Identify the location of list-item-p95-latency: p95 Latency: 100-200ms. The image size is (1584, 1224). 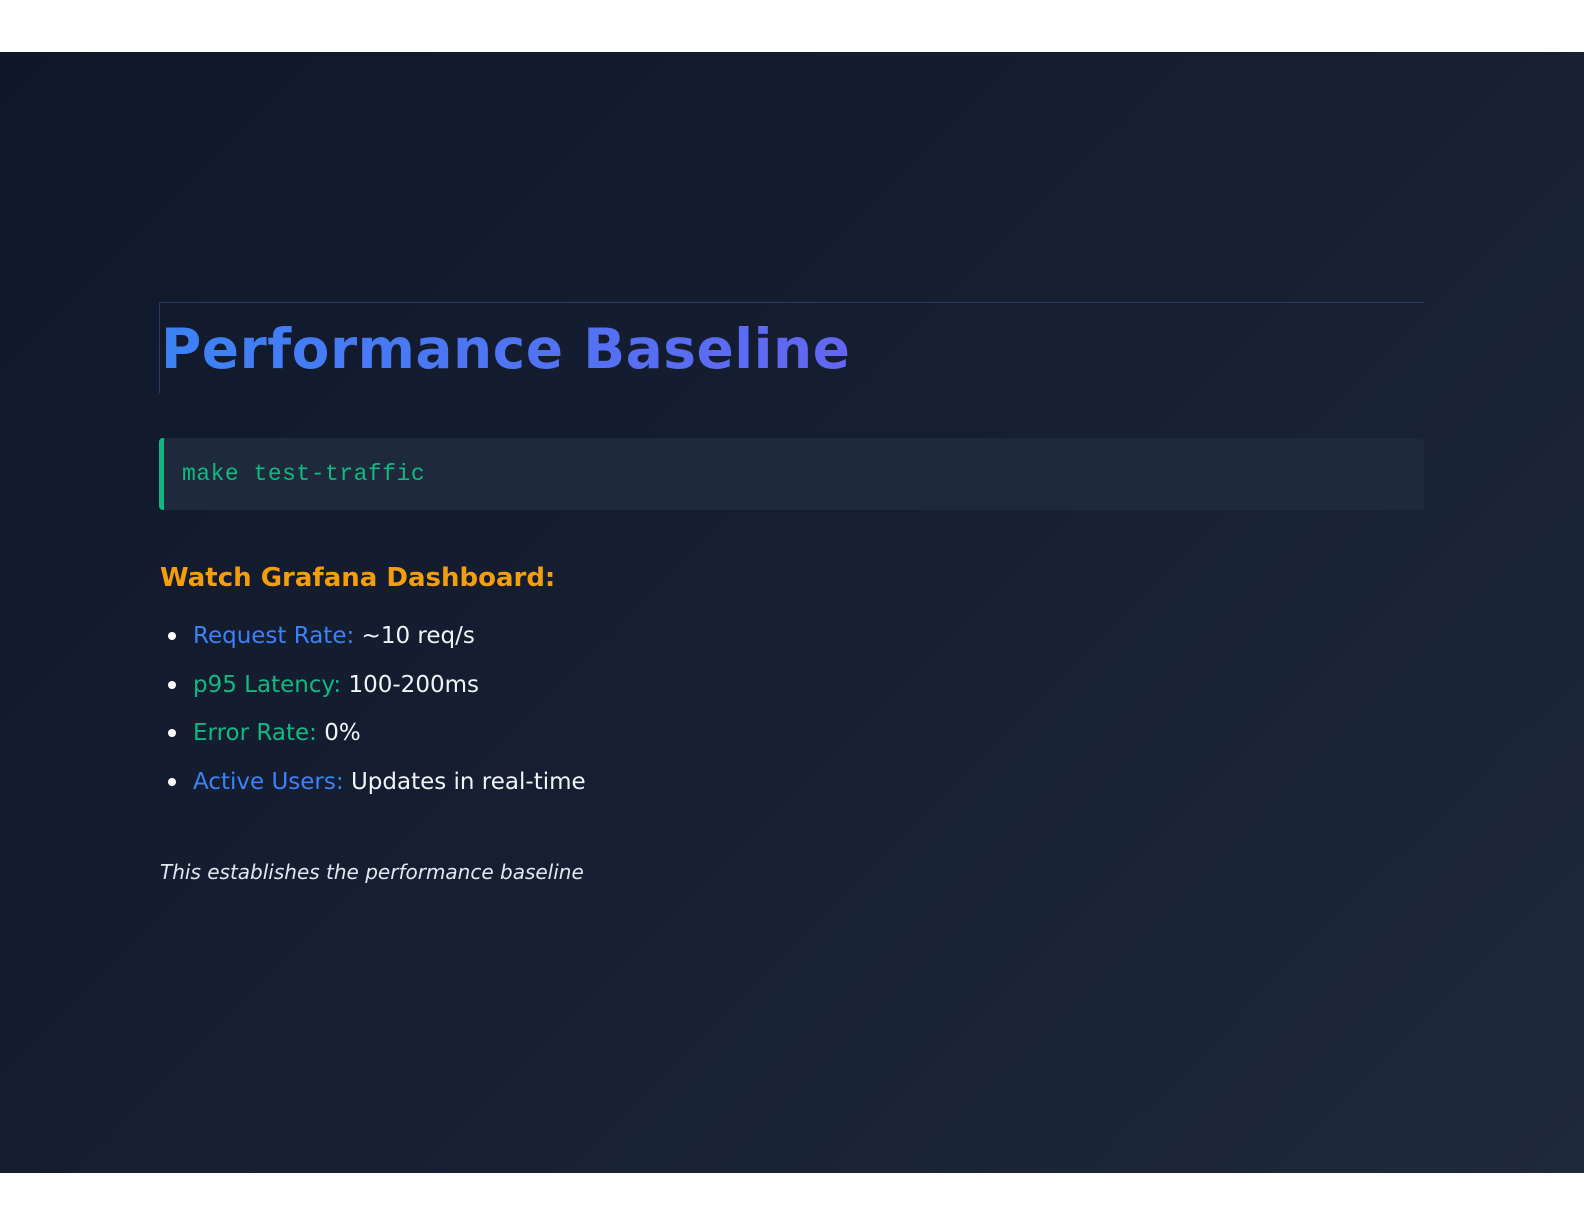
(791, 691).